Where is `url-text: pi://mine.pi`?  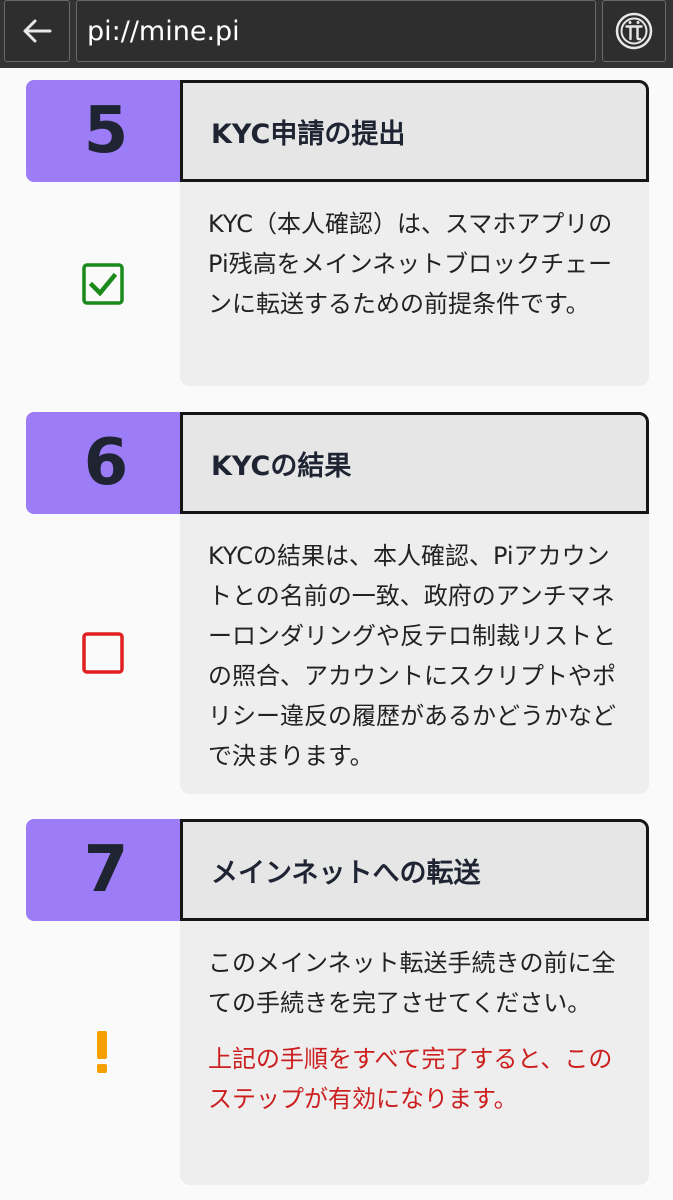 url-text: pi://mine.pi is located at coordinates (163, 31).